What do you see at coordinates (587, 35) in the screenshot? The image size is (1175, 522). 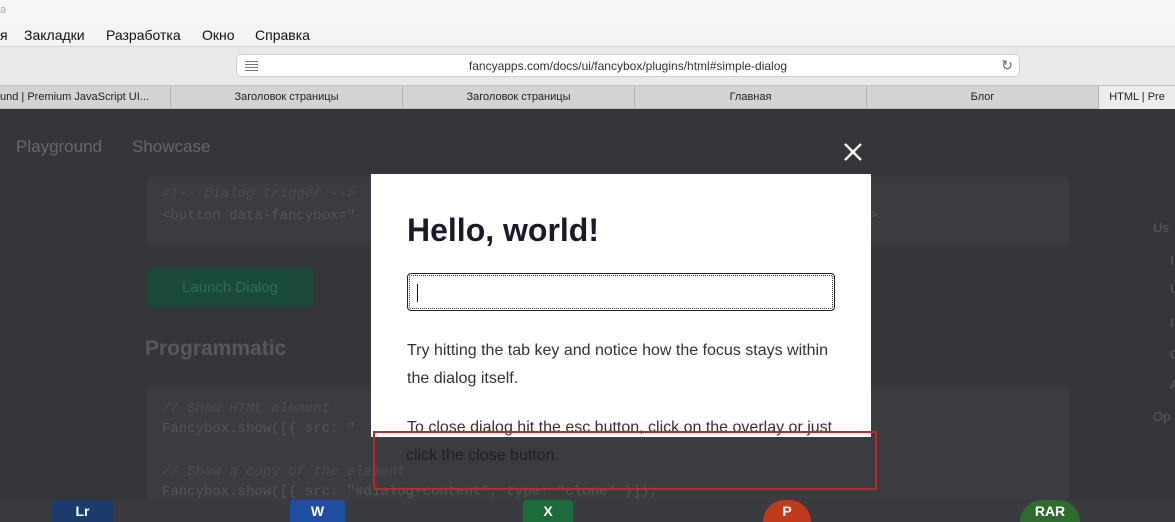 I see `menu-bar: я Закладки Разработка Окно Справка` at bounding box center [587, 35].